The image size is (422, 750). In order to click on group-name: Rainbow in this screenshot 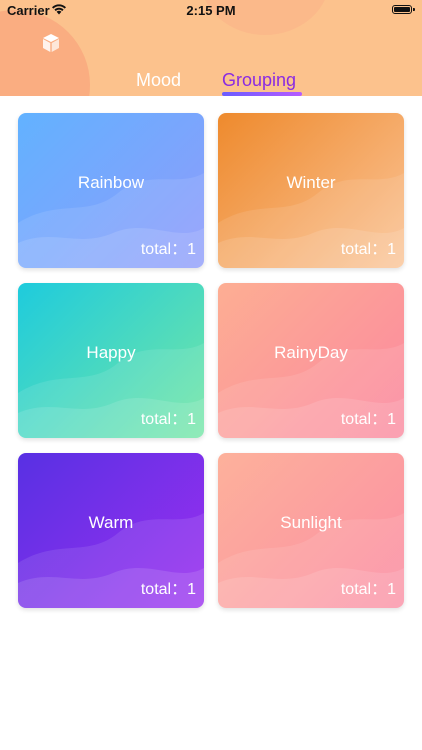, I will do `click(111, 182)`.